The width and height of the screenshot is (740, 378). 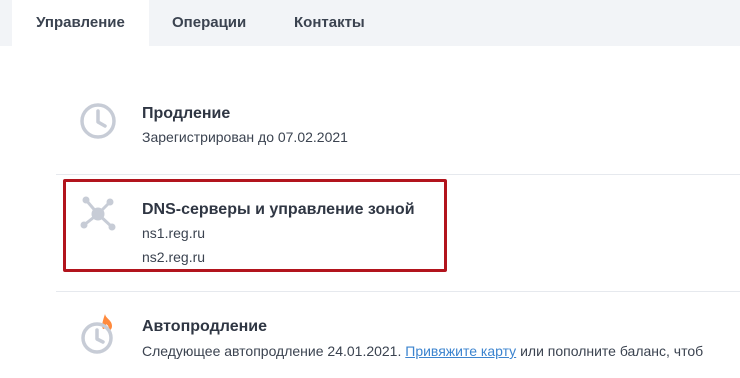 What do you see at coordinates (204, 327) in the screenshot?
I see `autorenew-title: Автопродление` at bounding box center [204, 327].